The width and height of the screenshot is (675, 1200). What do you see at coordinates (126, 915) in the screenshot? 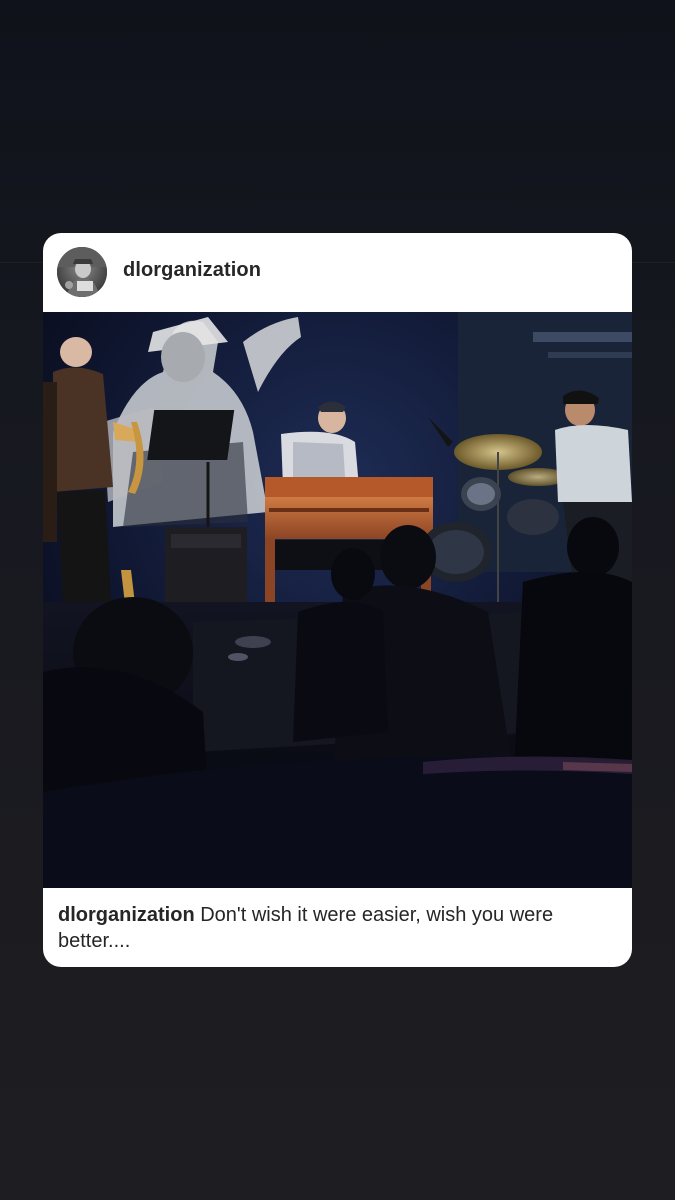
I see `caption-username: dlorganization` at bounding box center [126, 915].